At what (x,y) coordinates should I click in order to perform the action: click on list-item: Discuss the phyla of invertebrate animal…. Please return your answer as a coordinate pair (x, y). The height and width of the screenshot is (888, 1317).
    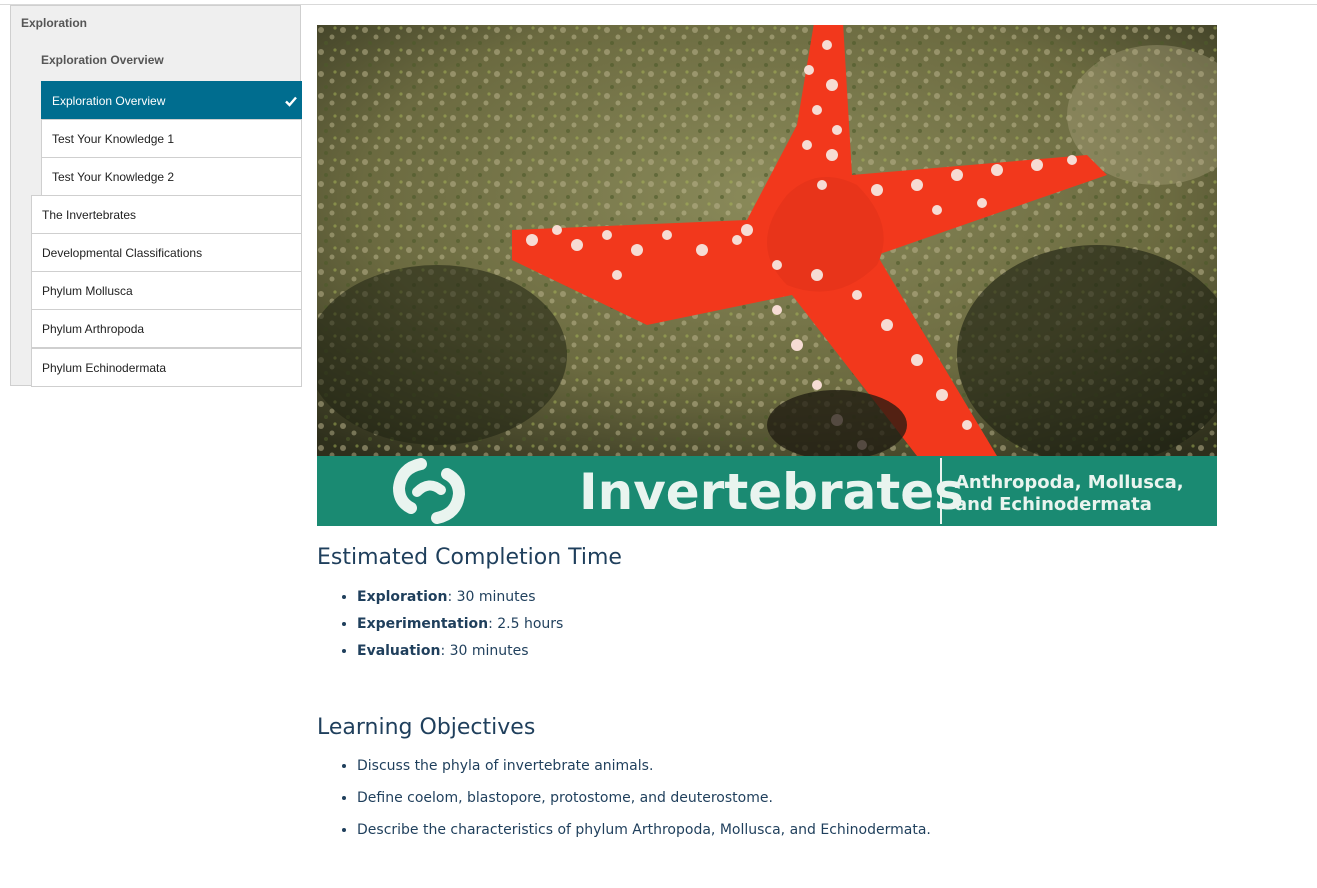
    Looking at the image, I should click on (644, 766).